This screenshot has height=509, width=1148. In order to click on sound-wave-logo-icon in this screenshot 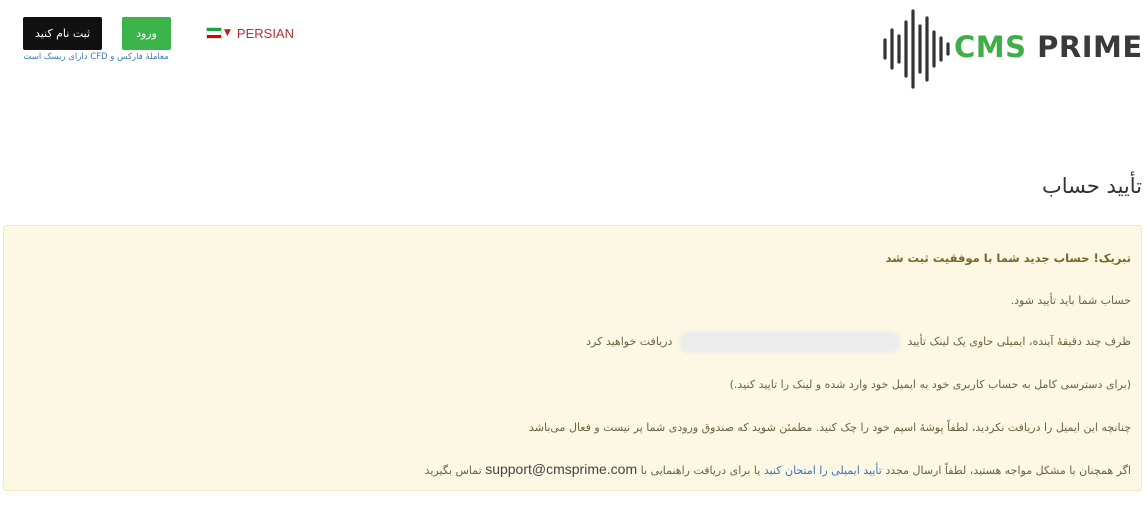, I will do `click(916, 49)`.